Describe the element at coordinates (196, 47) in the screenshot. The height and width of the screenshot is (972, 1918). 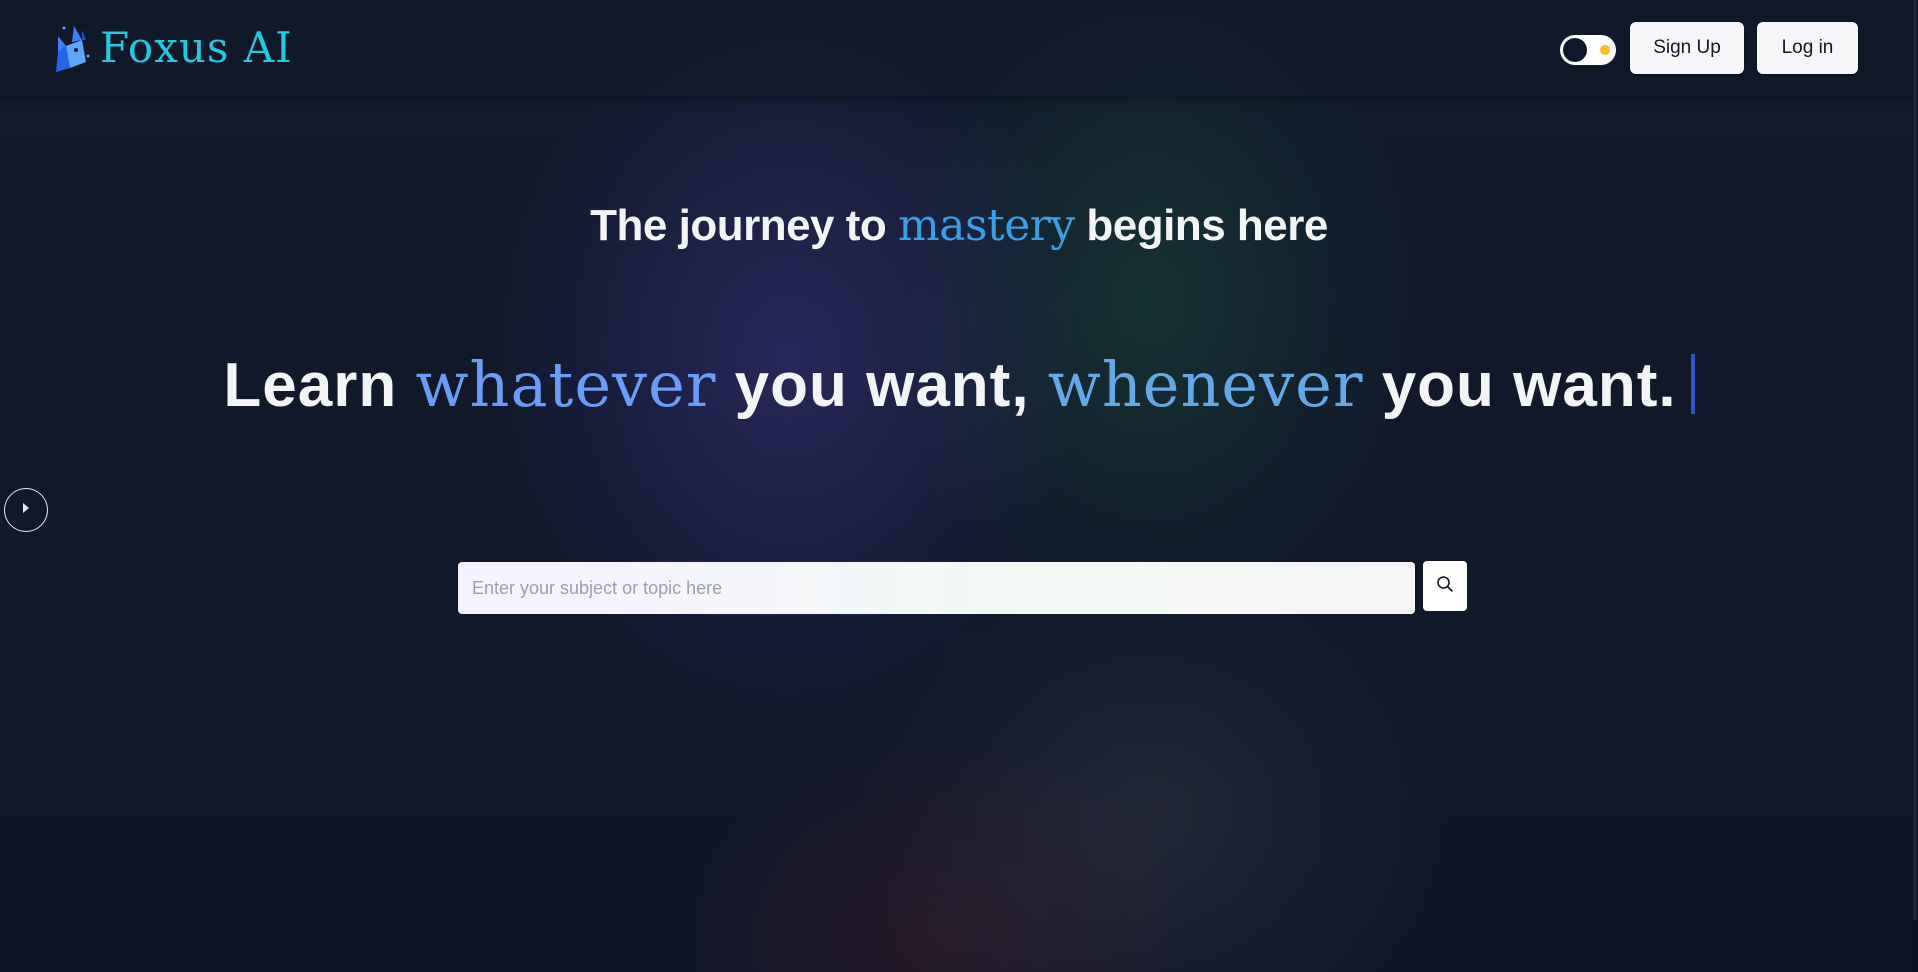
I see `brand-name: Foxus AI` at that location.